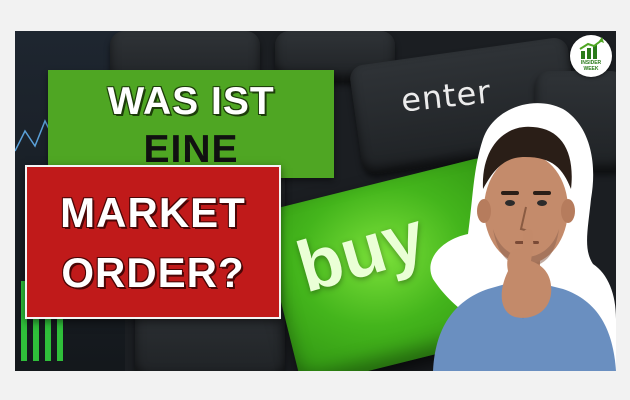  What do you see at coordinates (153, 272) in the screenshot?
I see `title-line-4: ORDER?` at bounding box center [153, 272].